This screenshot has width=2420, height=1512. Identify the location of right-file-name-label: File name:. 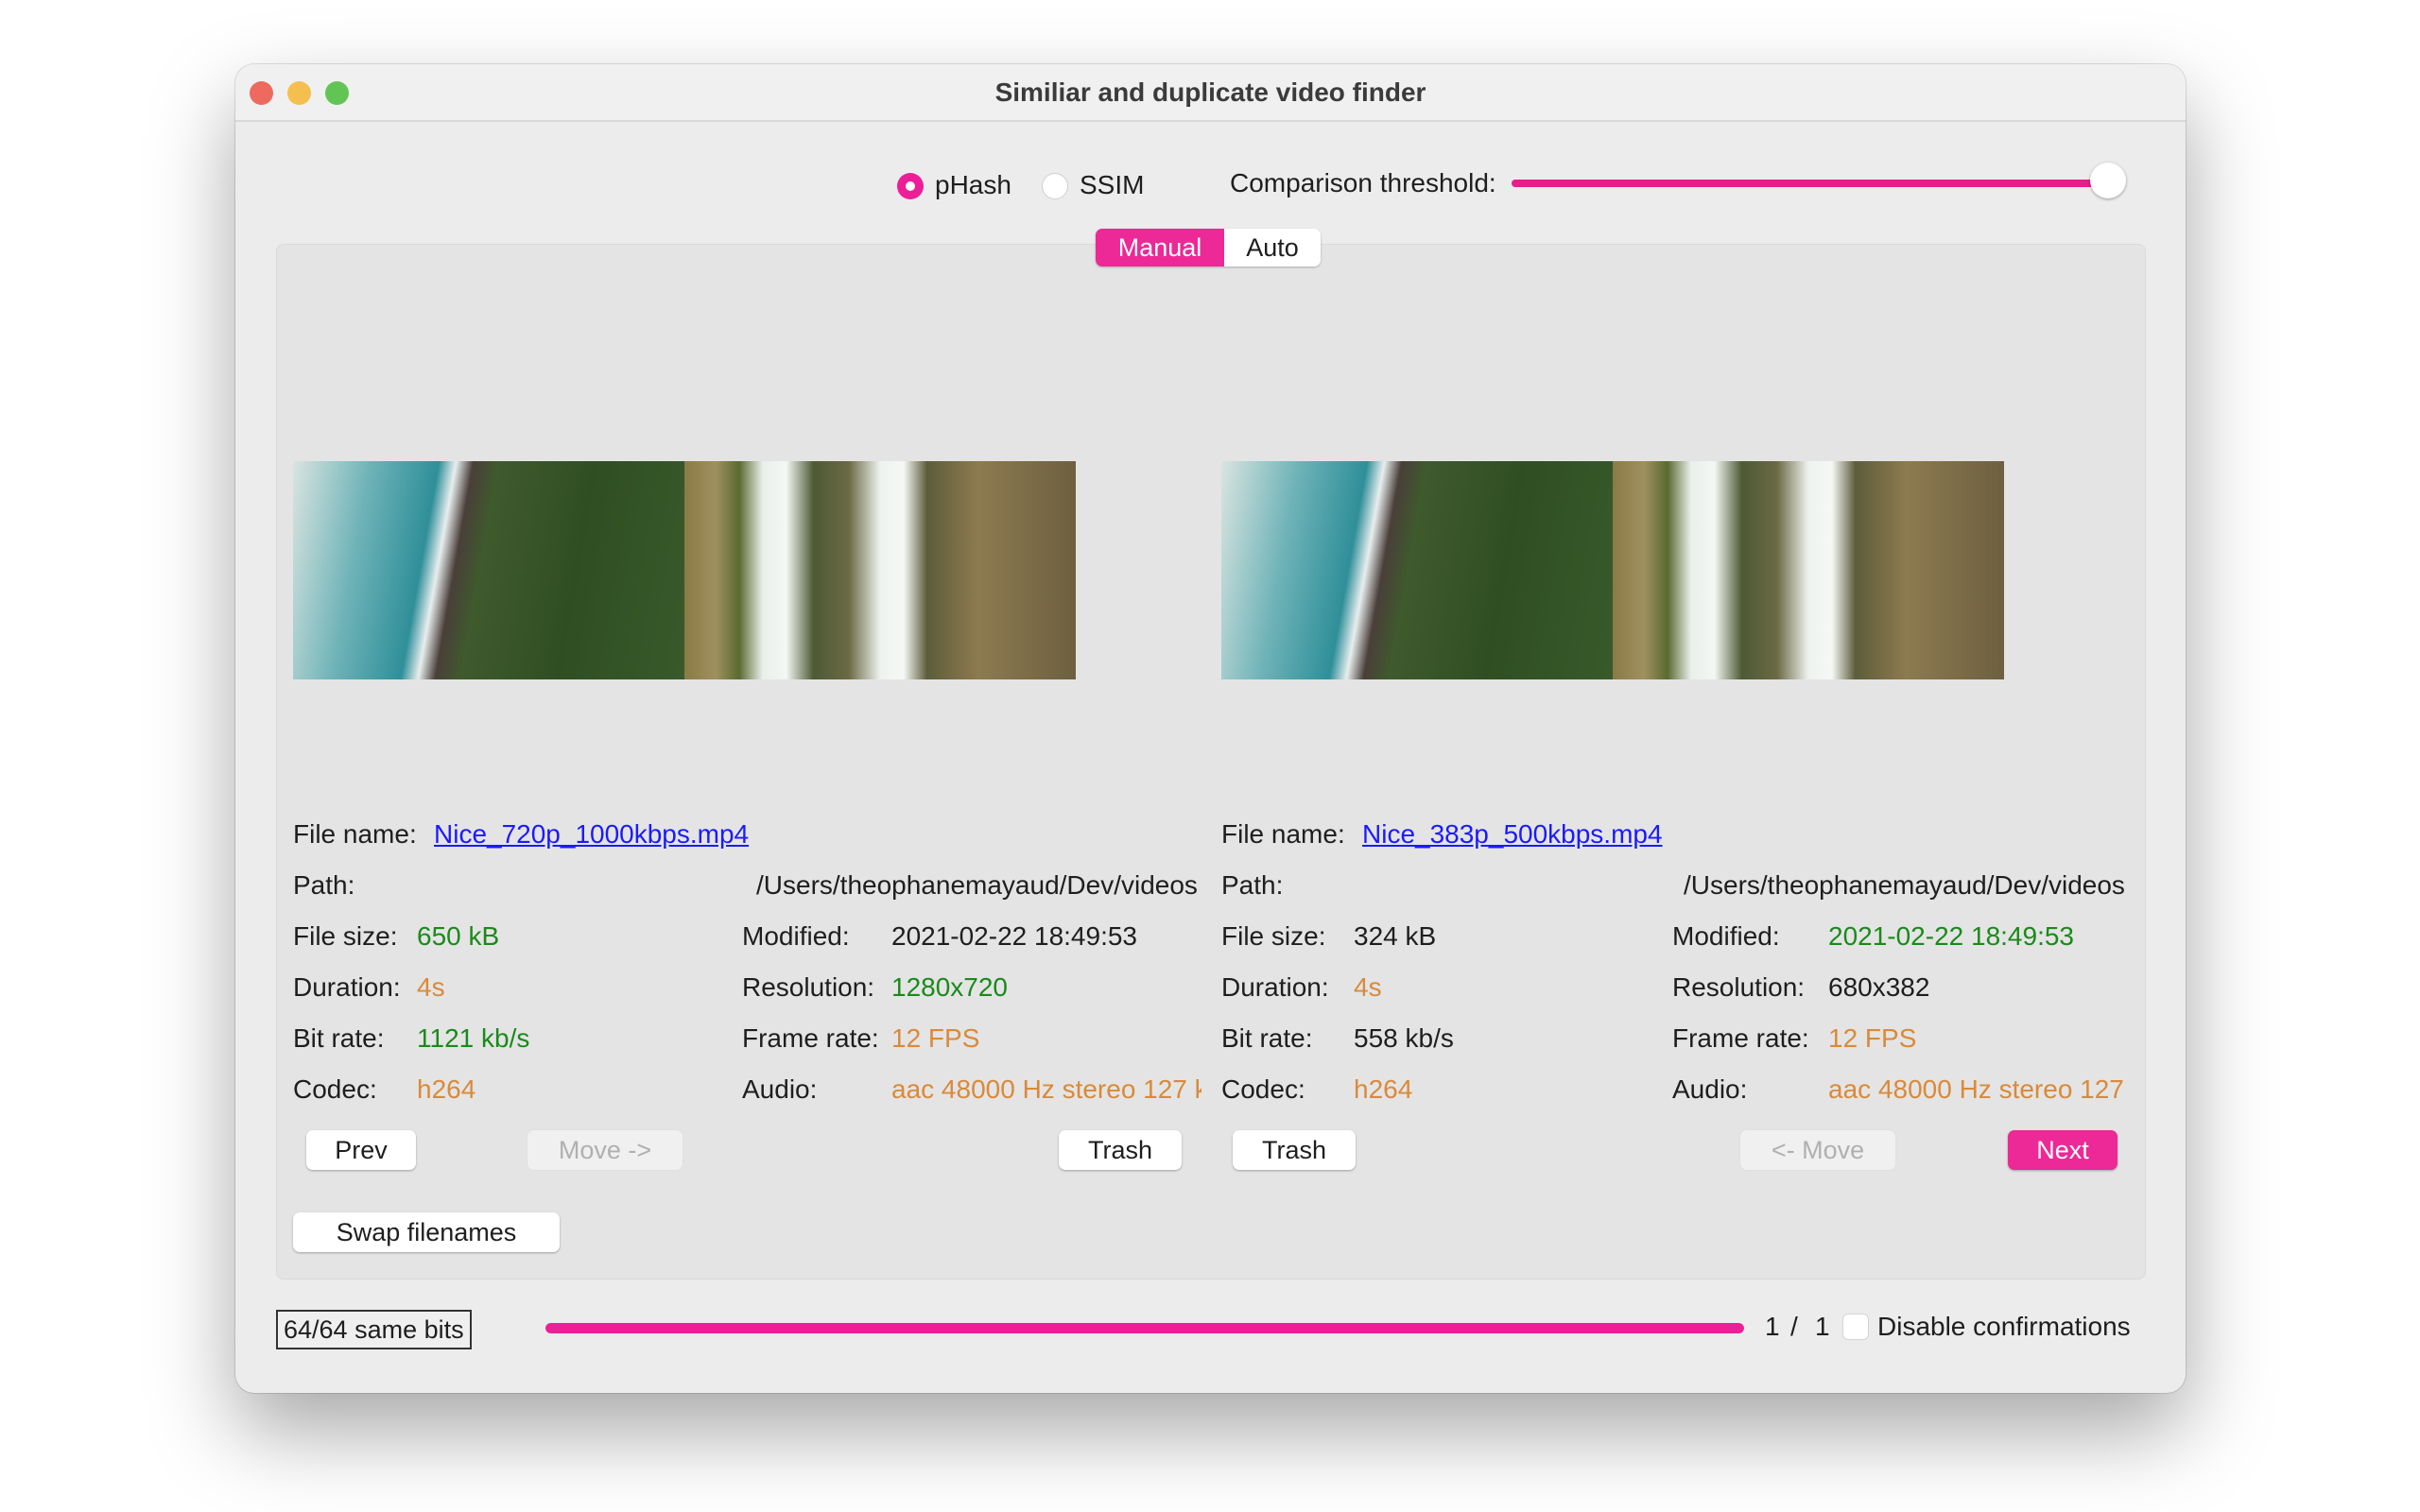
(1283, 834).